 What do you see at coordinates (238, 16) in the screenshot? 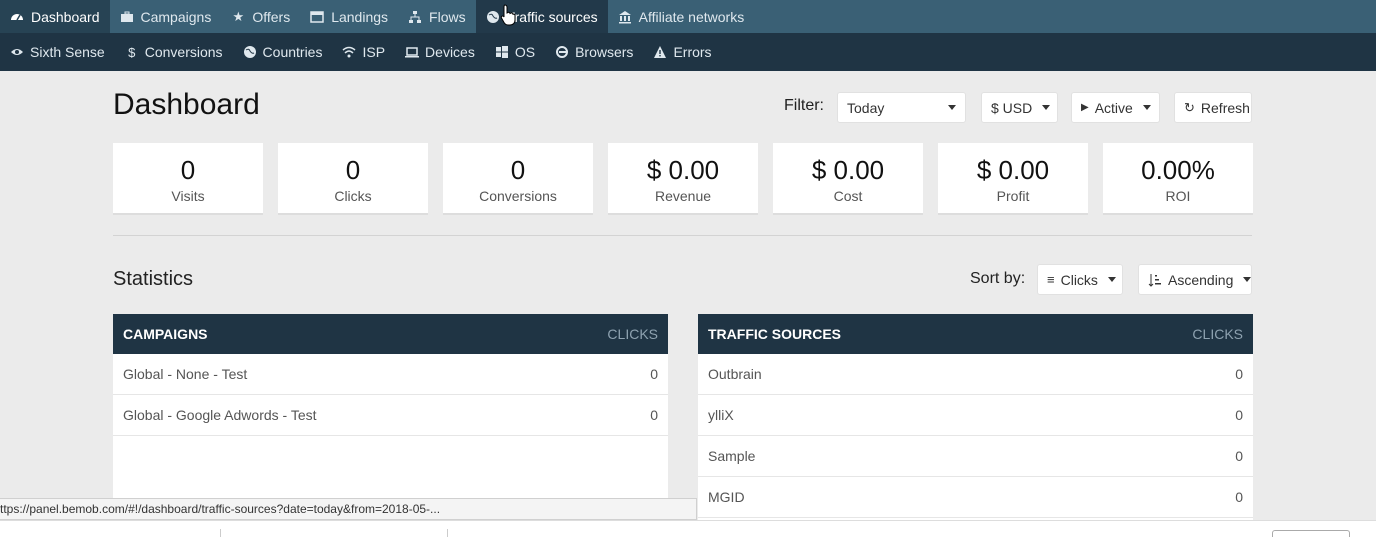
I see `star-icon: ★` at bounding box center [238, 16].